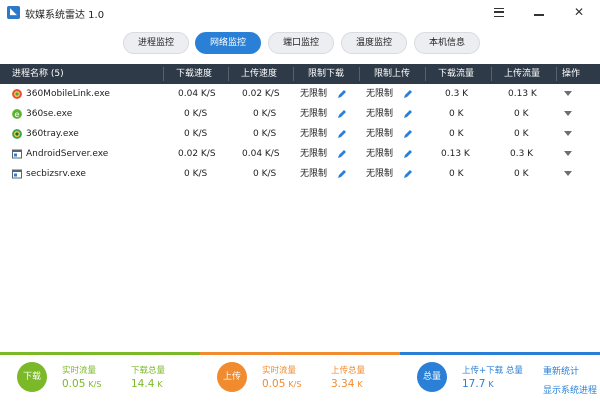 Image resolution: width=600 pixels, height=402 pixels. What do you see at coordinates (392, 74) in the screenshot?
I see `header-upload-limit: 限制上传` at bounding box center [392, 74].